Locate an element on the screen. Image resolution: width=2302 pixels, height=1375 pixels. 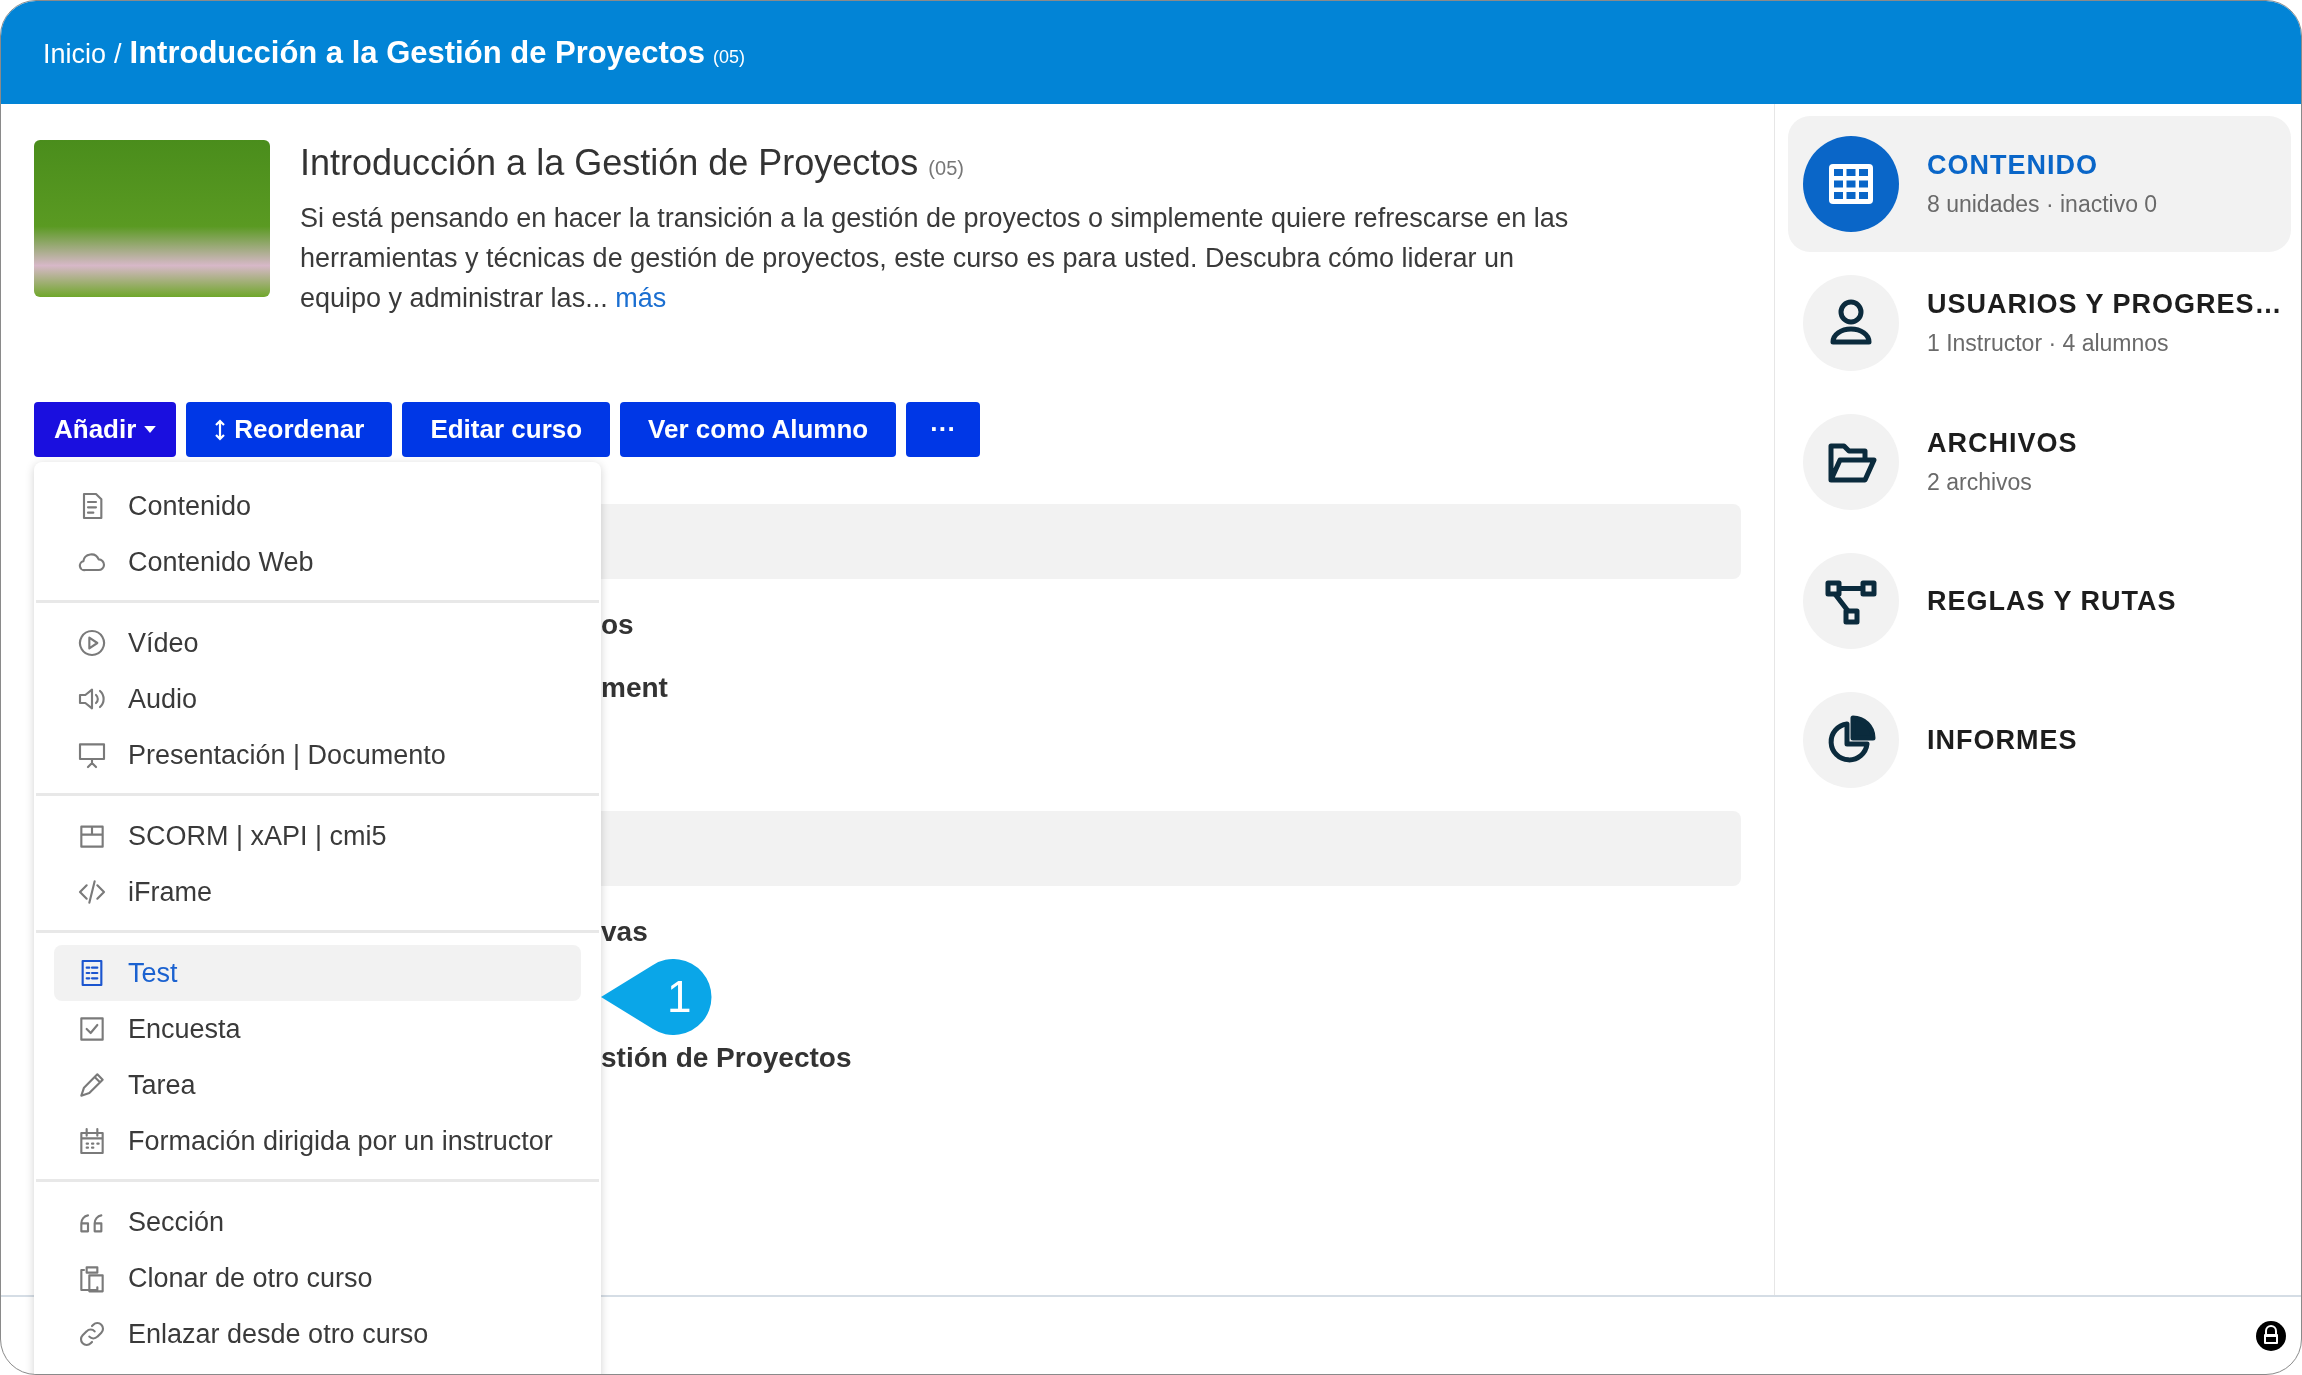
sidebar-item: REGLAS Y RUTAS is located at coordinates (2039, 601).